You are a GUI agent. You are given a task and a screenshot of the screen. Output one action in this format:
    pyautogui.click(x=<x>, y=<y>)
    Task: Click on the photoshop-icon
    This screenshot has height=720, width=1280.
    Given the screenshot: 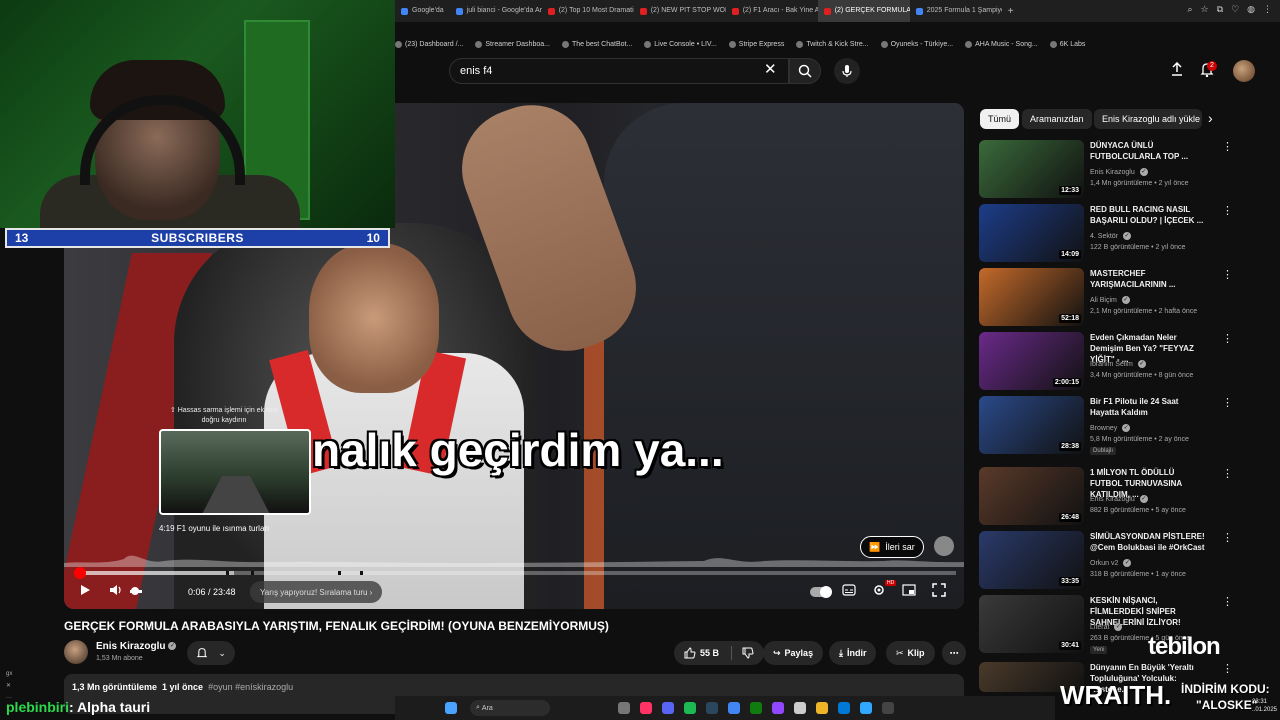 What is the action you would take?
    pyautogui.click(x=866, y=708)
    